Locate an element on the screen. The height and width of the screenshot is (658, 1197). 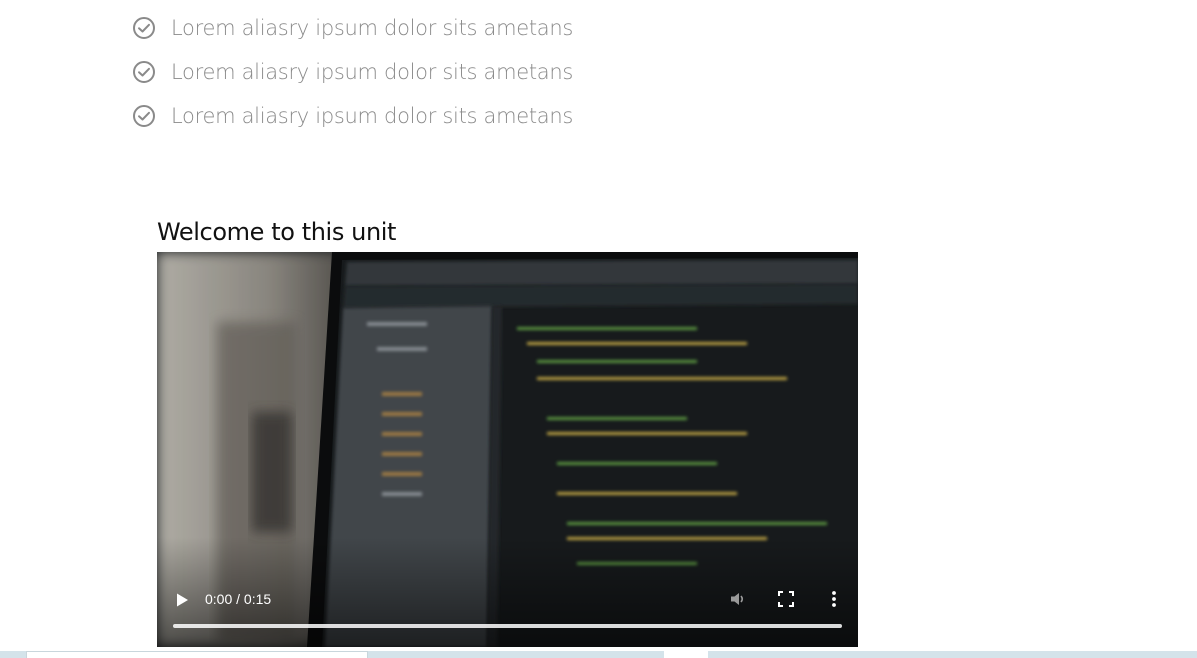
bottom-tab-gap is located at coordinates (686, 654).